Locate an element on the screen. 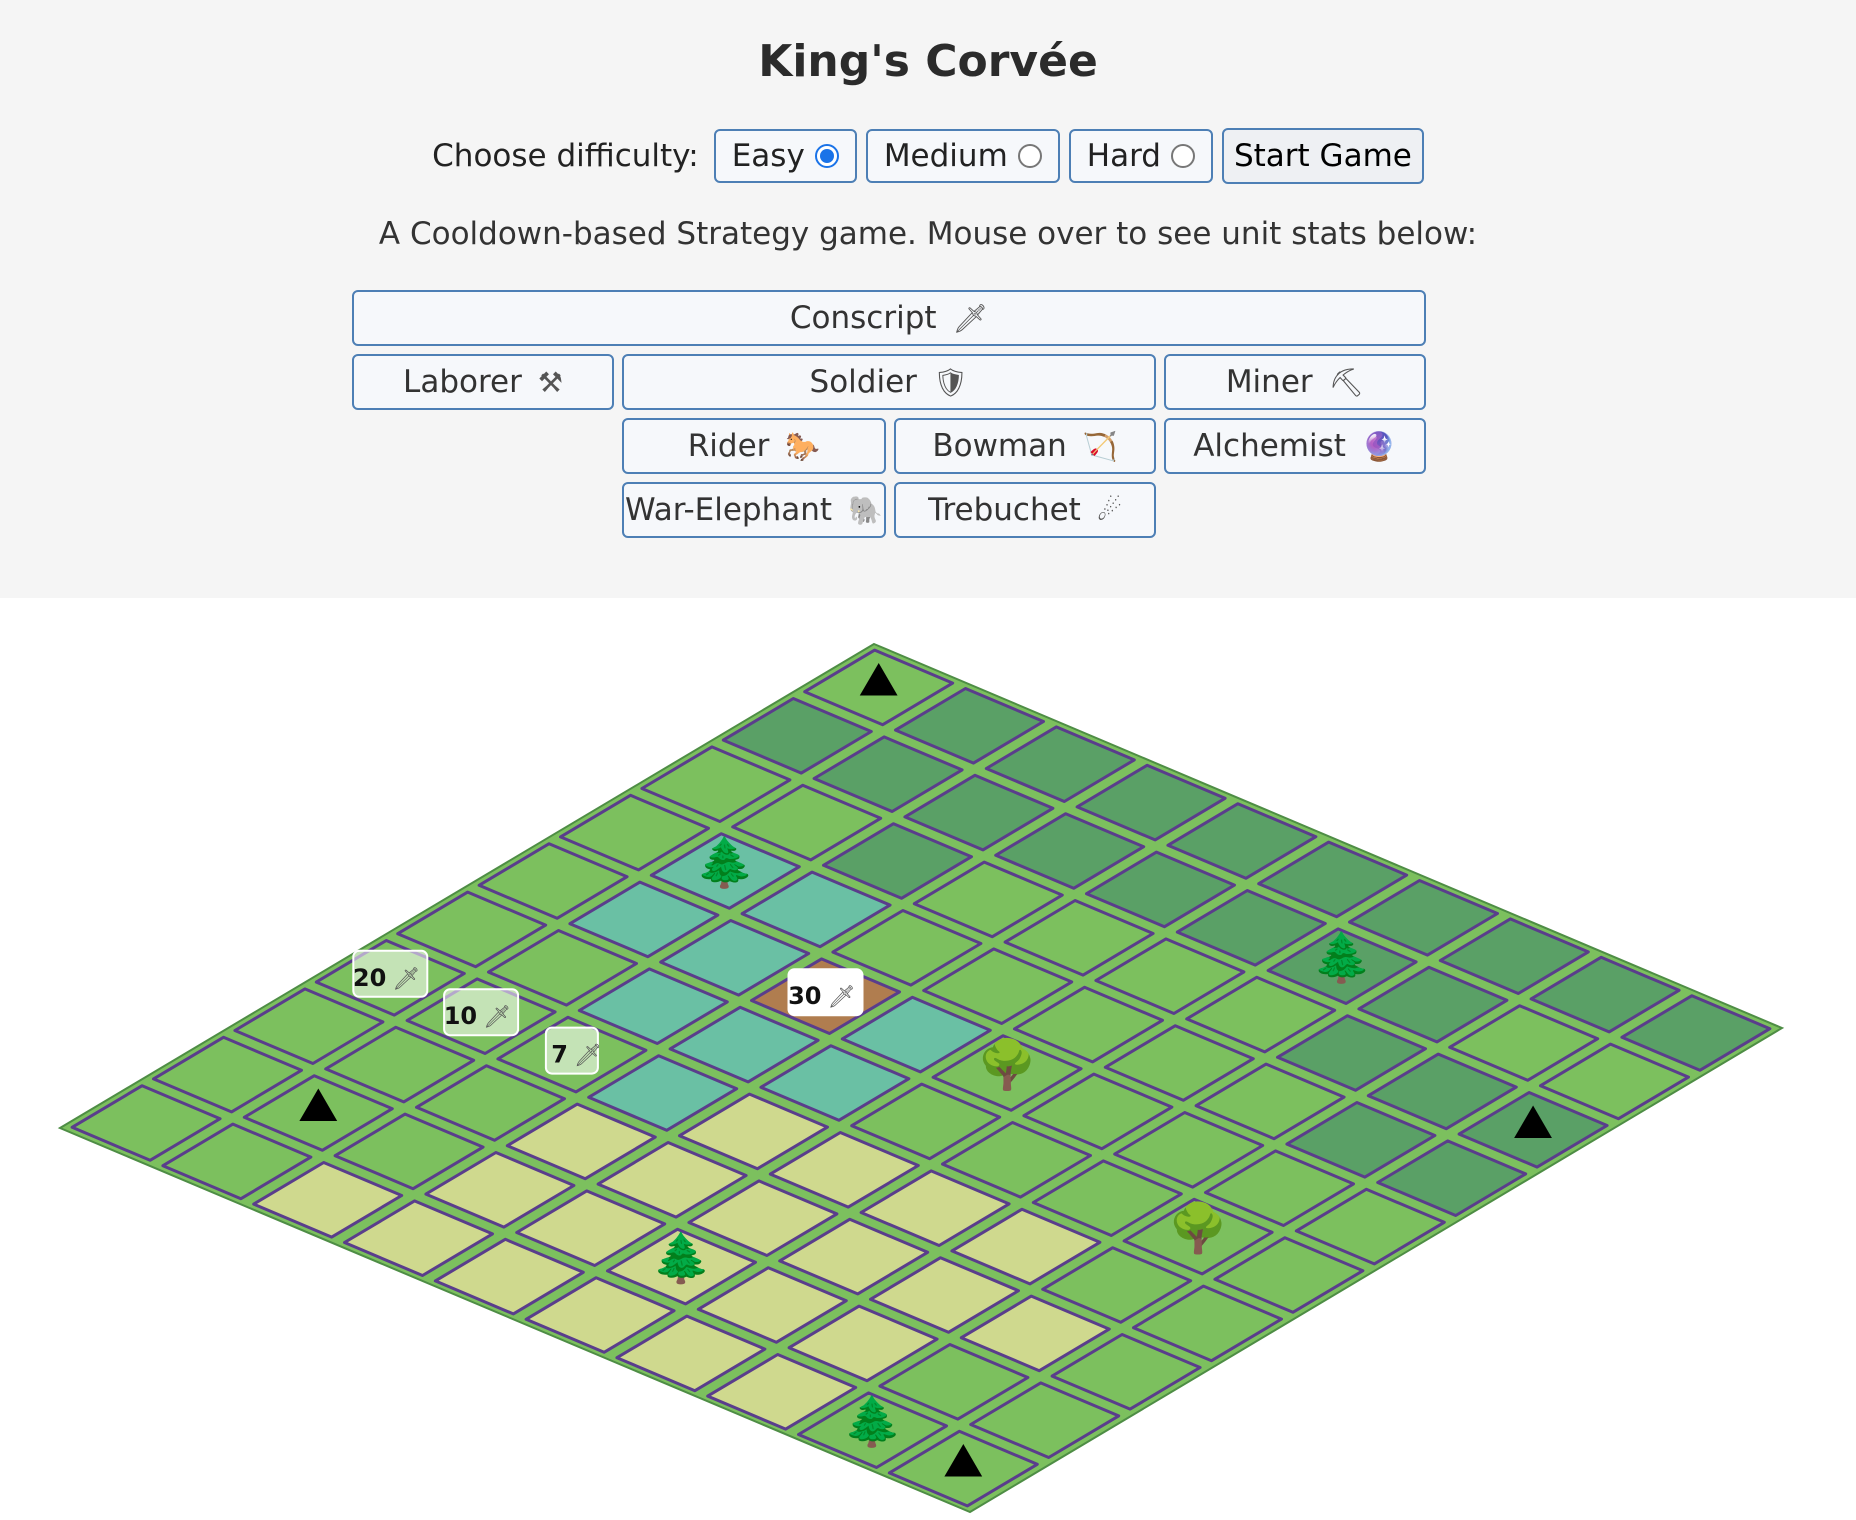  unit-marker: 7 🗡 is located at coordinates (573, 1050).